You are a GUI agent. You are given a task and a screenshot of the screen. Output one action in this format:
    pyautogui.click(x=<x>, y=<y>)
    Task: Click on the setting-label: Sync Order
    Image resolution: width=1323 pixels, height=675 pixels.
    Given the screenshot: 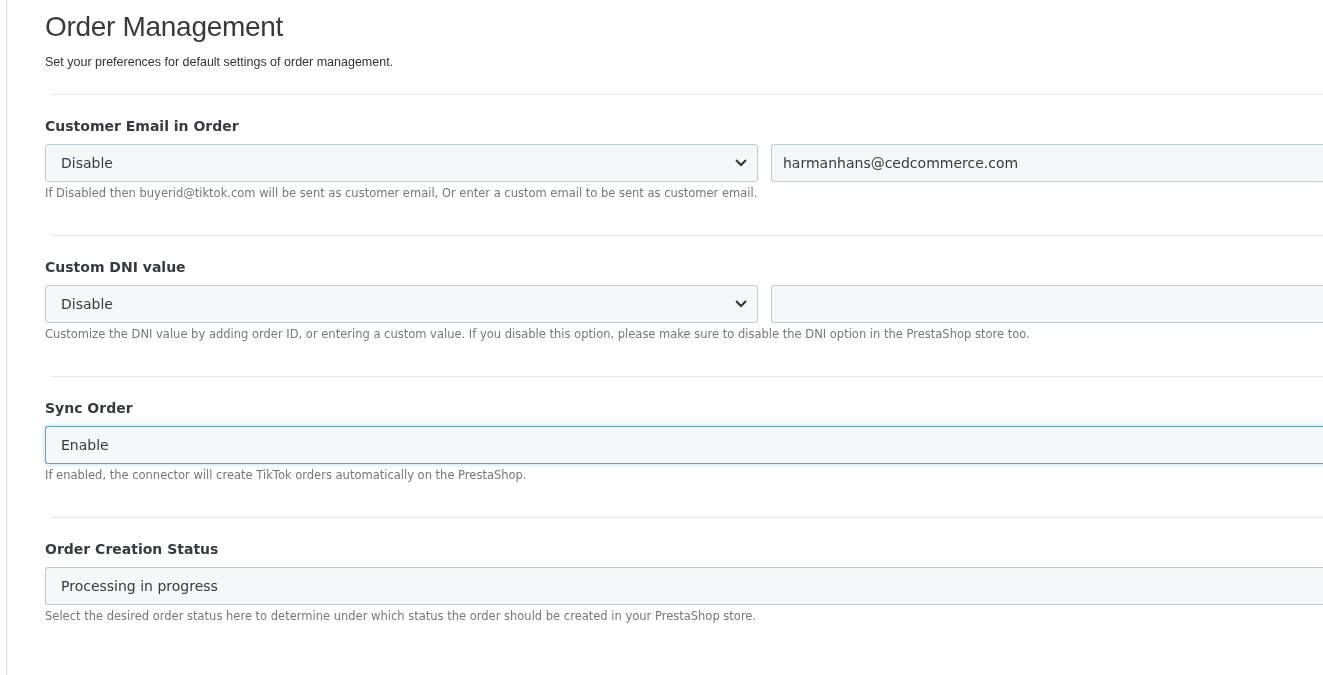 What is the action you would take?
    pyautogui.click(x=89, y=408)
    